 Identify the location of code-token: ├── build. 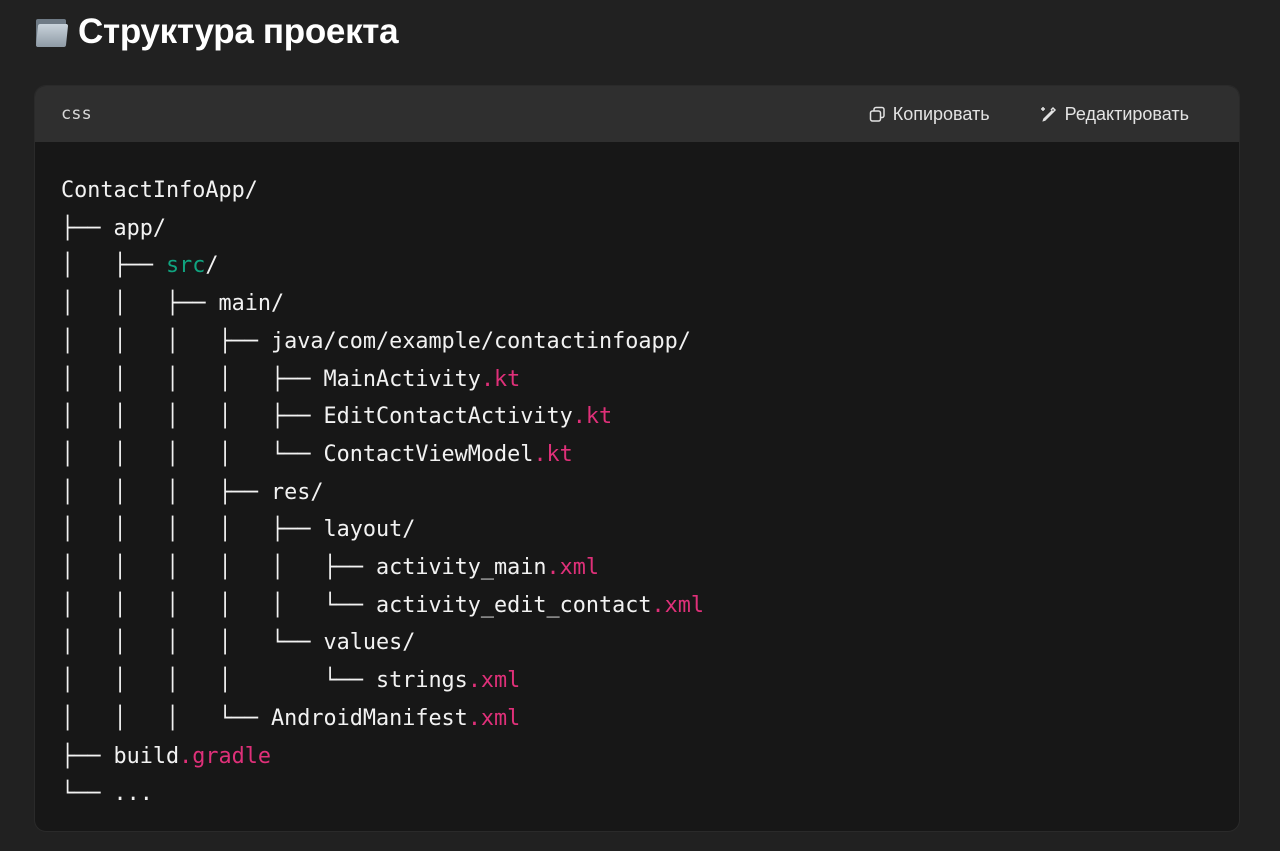
(120, 756).